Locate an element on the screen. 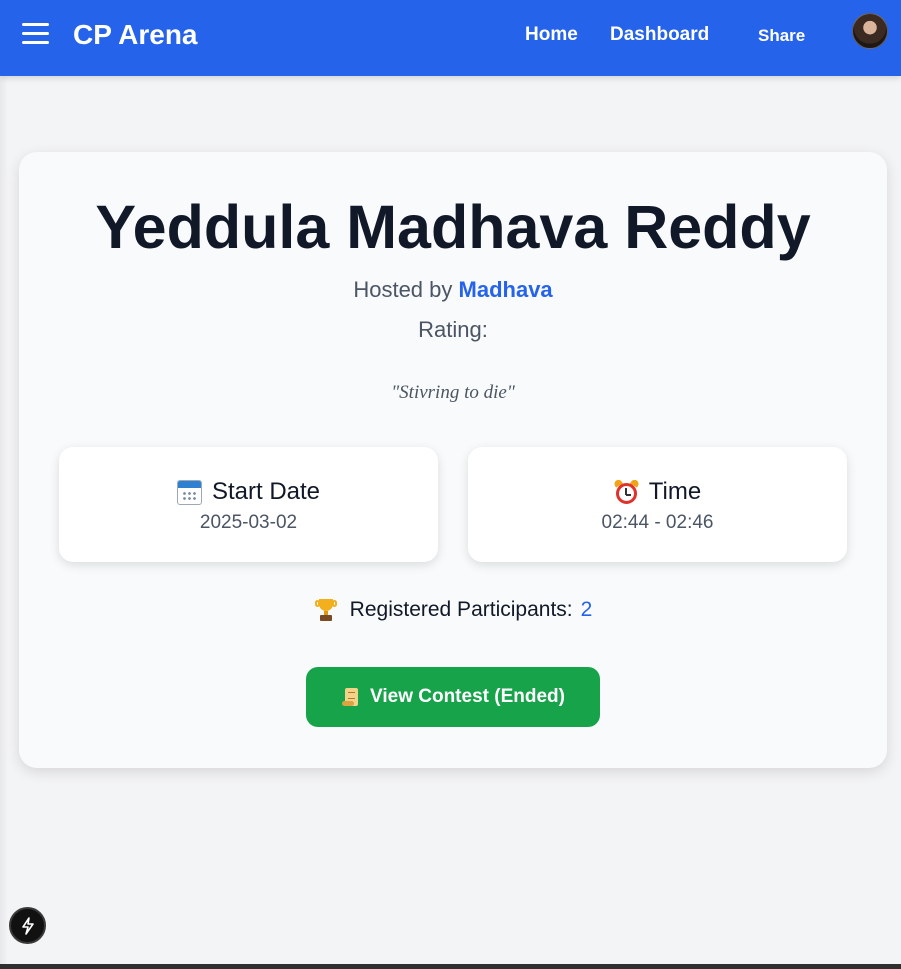 The image size is (901, 969). user-avatar is located at coordinates (870, 31).